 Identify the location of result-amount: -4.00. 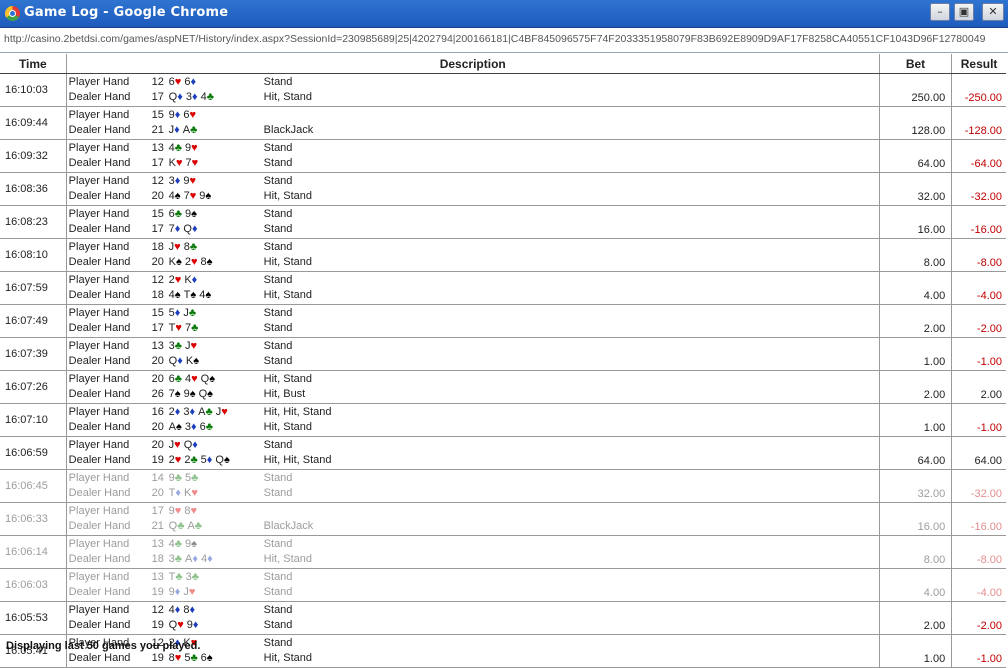
(989, 296).